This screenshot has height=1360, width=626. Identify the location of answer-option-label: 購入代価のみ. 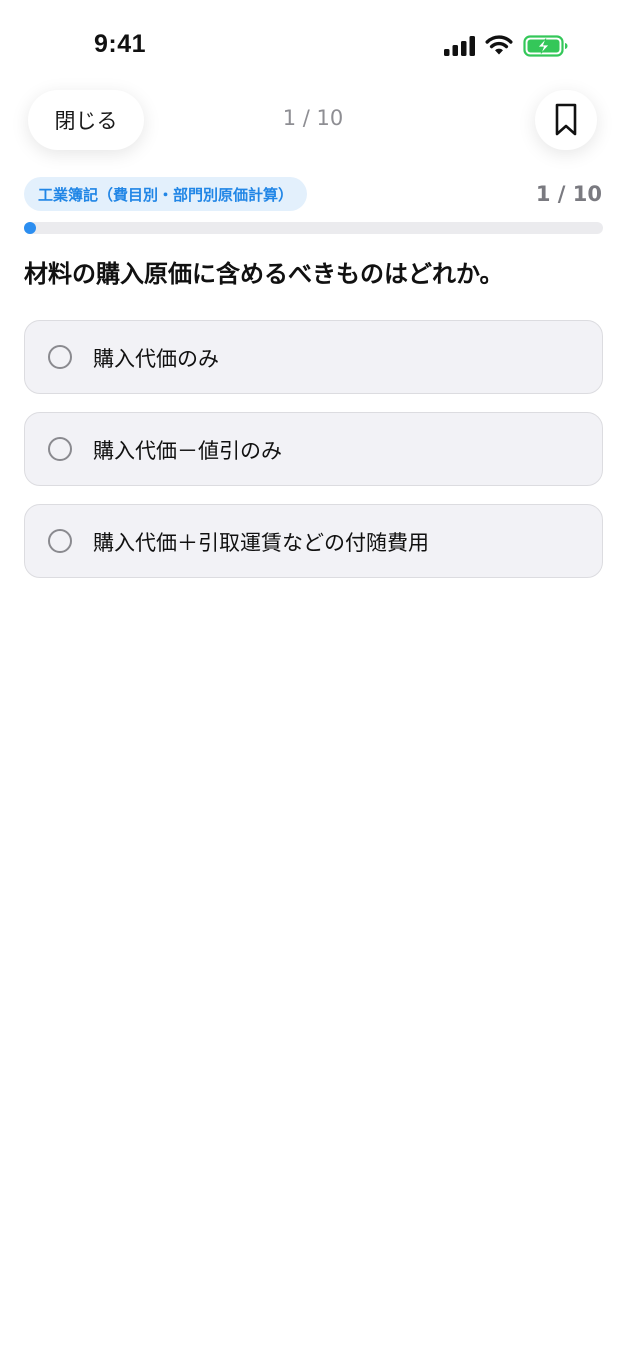
(156, 359).